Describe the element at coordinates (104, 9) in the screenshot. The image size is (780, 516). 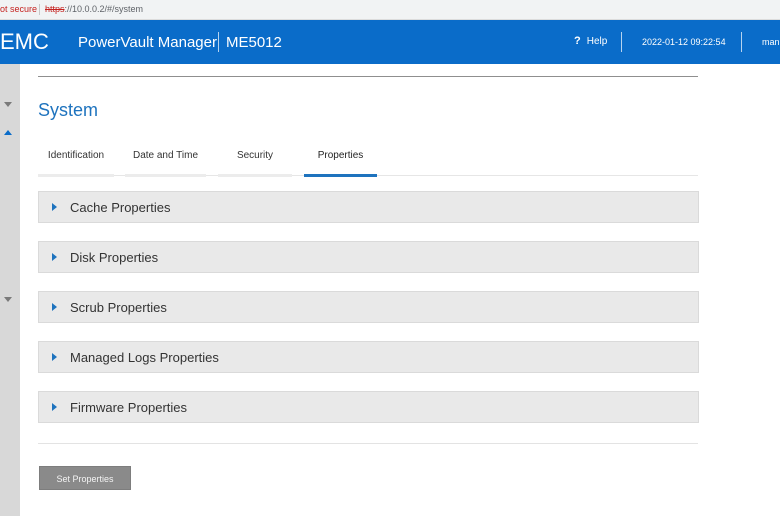
I see `url-path: ://10.0.0.2/#/system` at that location.